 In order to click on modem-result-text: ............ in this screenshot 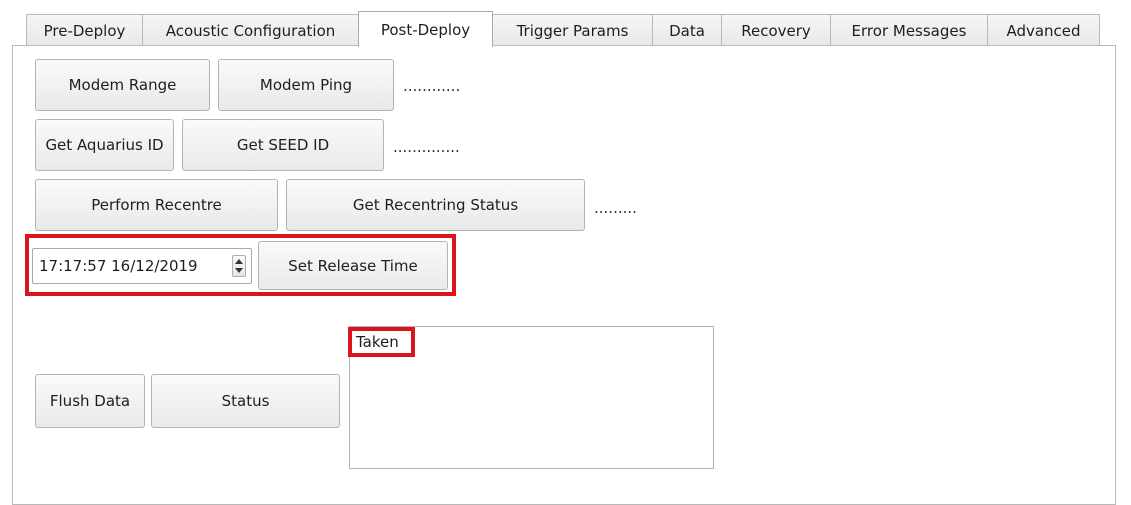, I will do `click(432, 86)`.